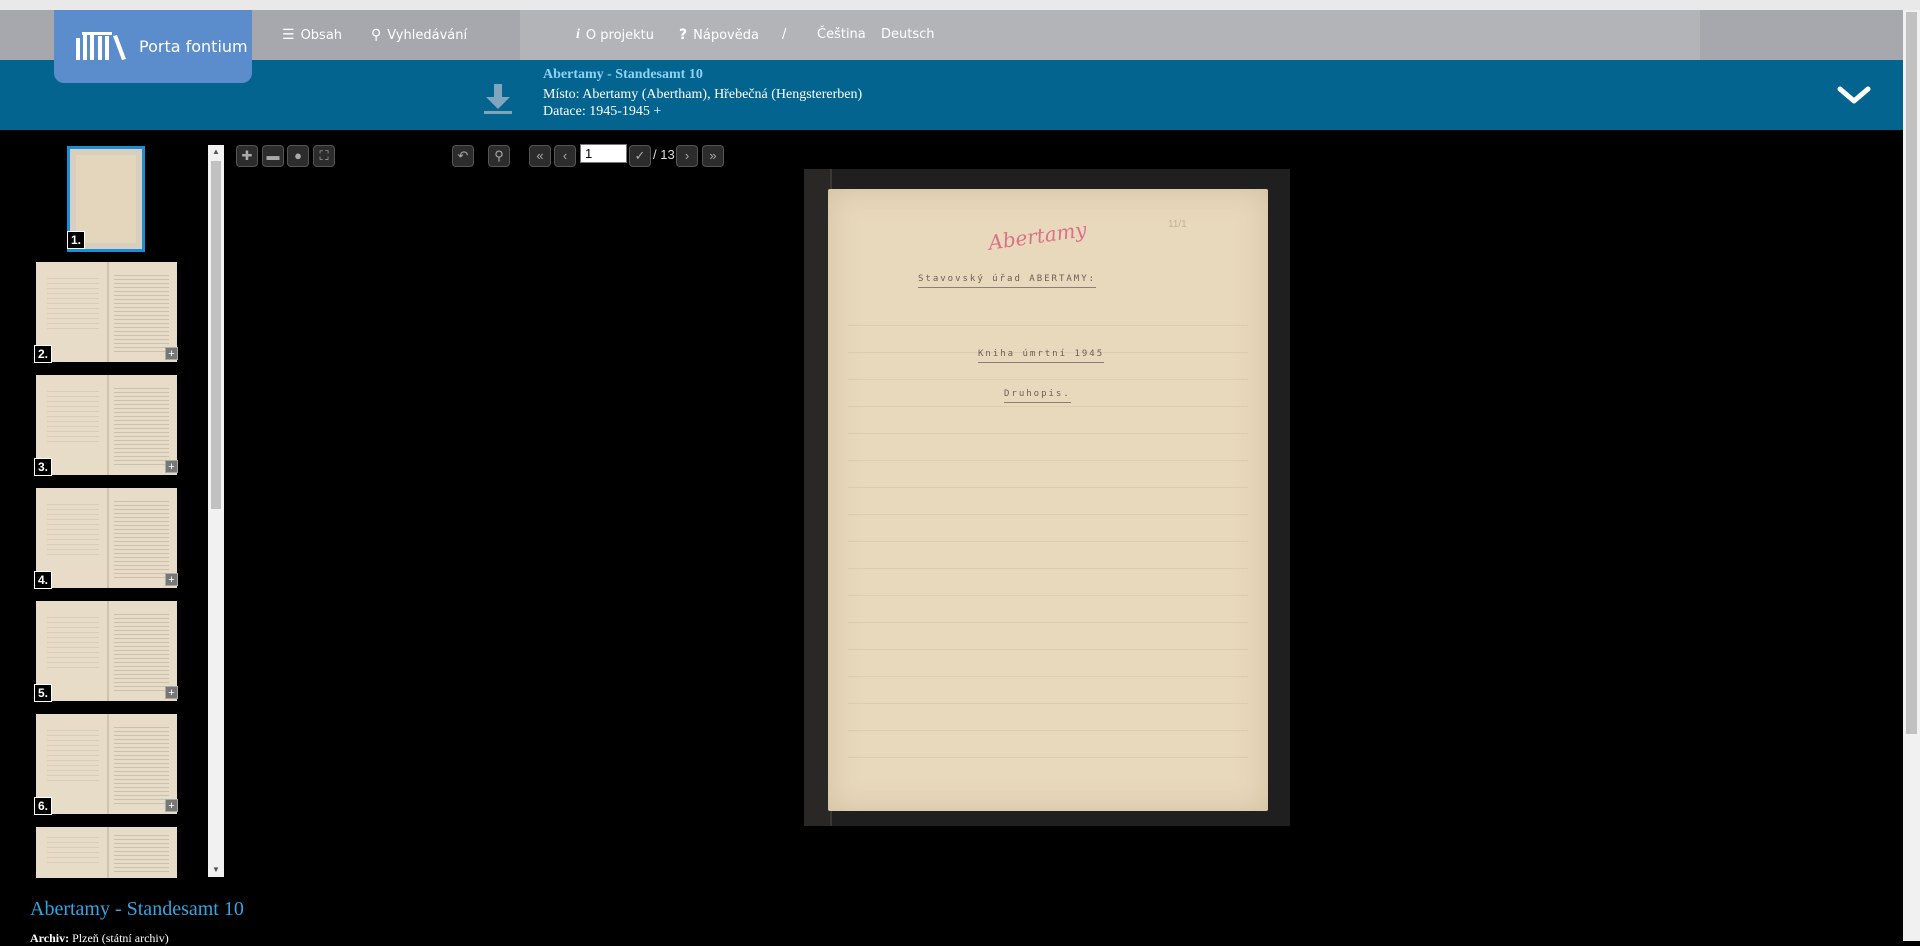  Describe the element at coordinates (216, 511) in the screenshot. I see `thumbnail-scrollbar: ▲ ▼` at that location.